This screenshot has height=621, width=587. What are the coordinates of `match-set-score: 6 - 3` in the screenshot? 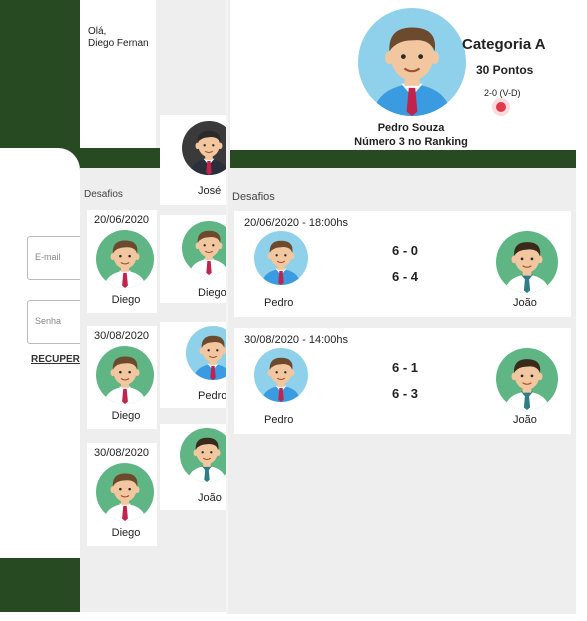 It's located at (405, 393).